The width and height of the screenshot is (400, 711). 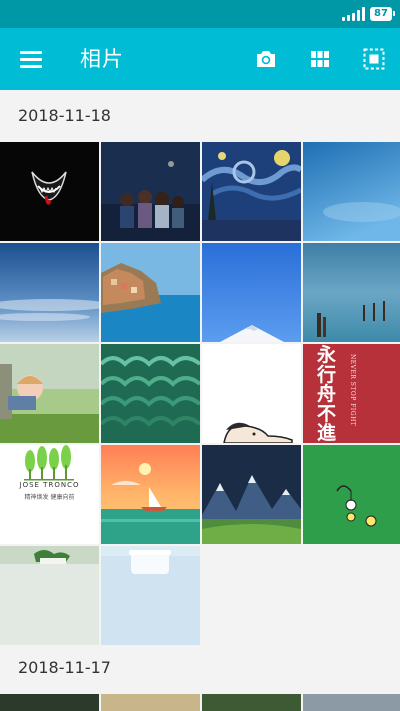 What do you see at coordinates (251, 393) in the screenshot?
I see `photo-thumbnail-cartoon-face` at bounding box center [251, 393].